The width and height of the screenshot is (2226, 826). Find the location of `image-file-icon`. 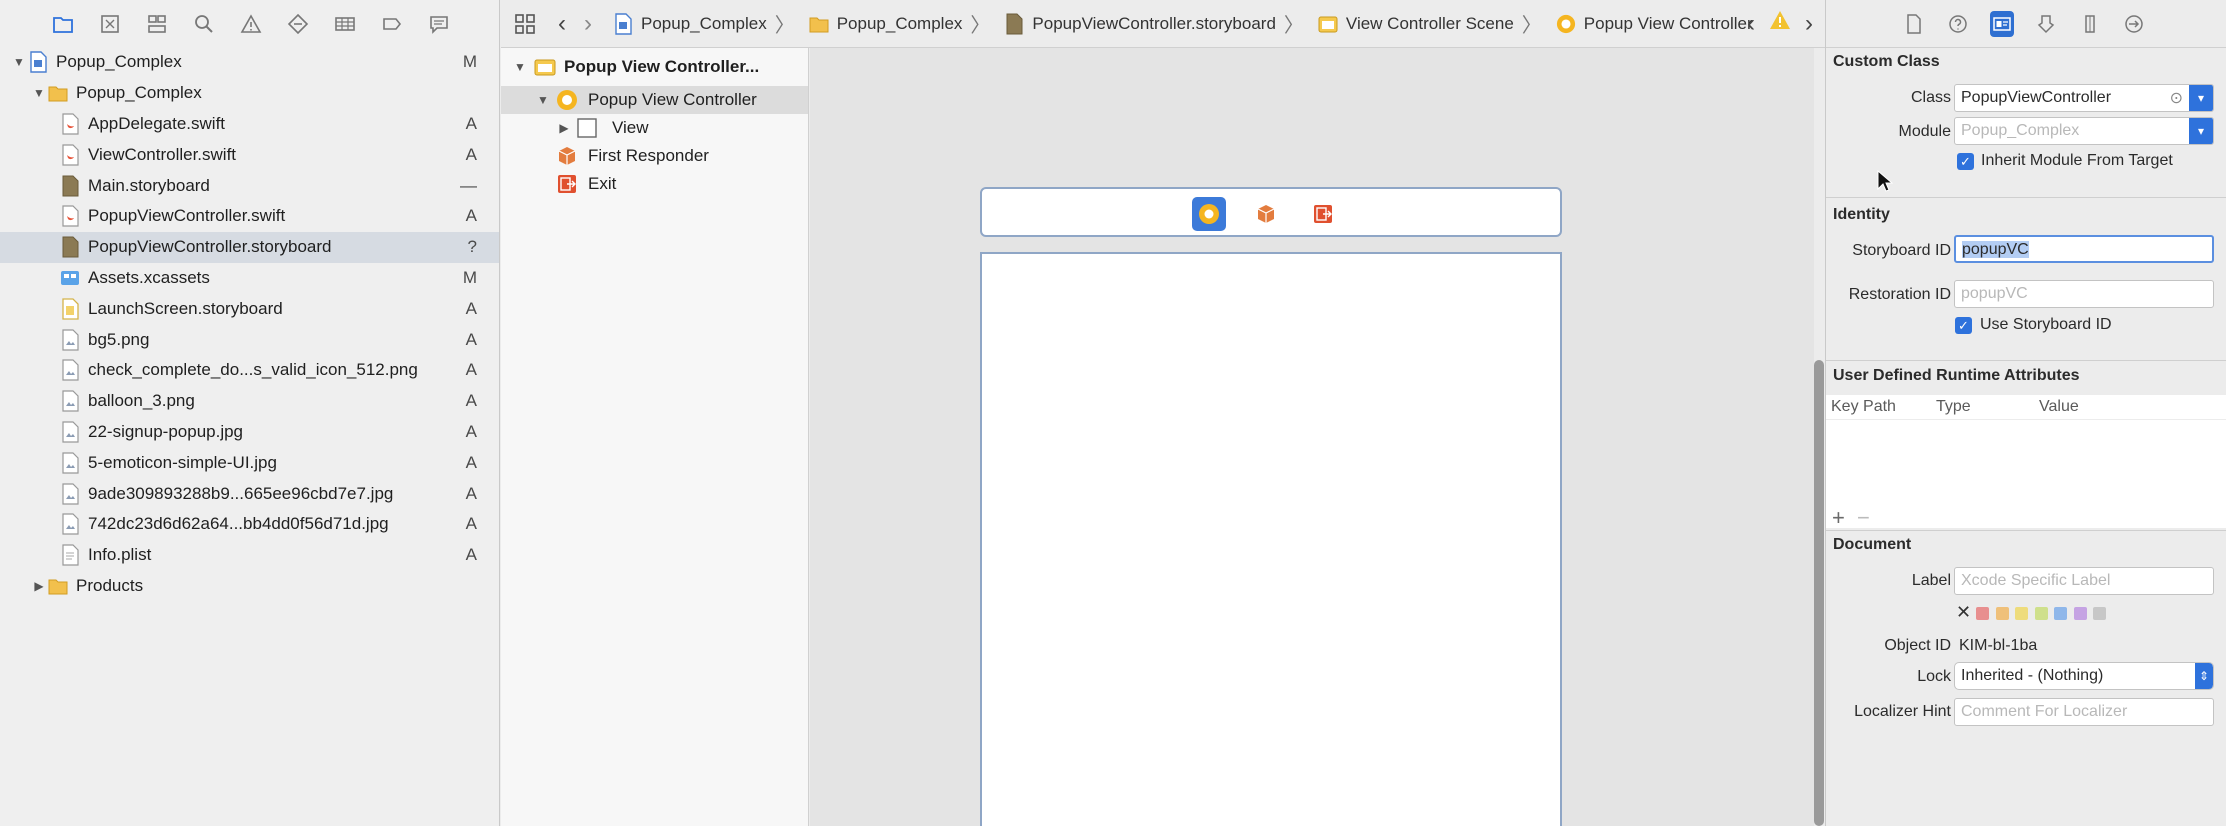

image-file-icon is located at coordinates (70, 493).